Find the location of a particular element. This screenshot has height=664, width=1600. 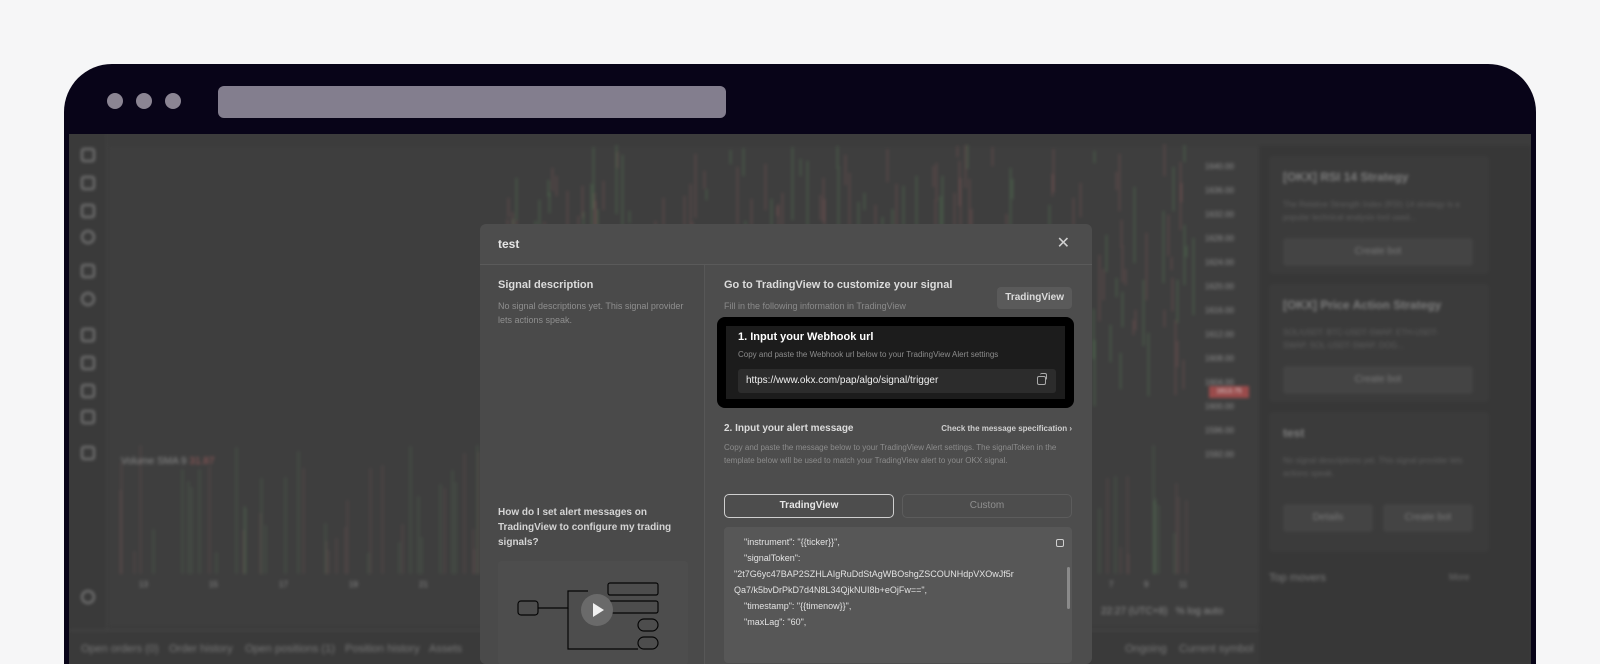

price-tick: 1608.00 is located at coordinates (1219, 358).